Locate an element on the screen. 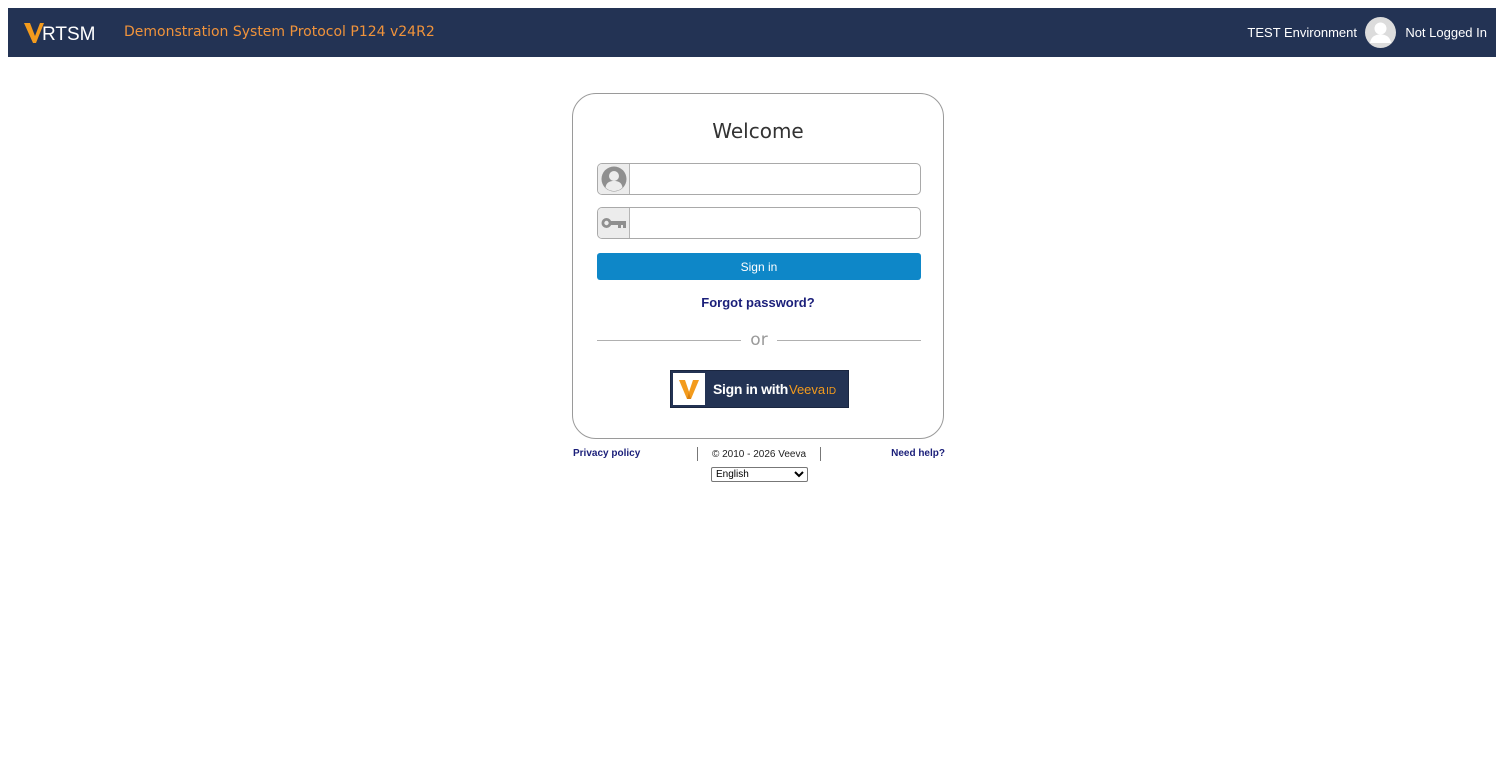  copyright-text: © 2010 - 2026 Veeva is located at coordinates (759, 454).